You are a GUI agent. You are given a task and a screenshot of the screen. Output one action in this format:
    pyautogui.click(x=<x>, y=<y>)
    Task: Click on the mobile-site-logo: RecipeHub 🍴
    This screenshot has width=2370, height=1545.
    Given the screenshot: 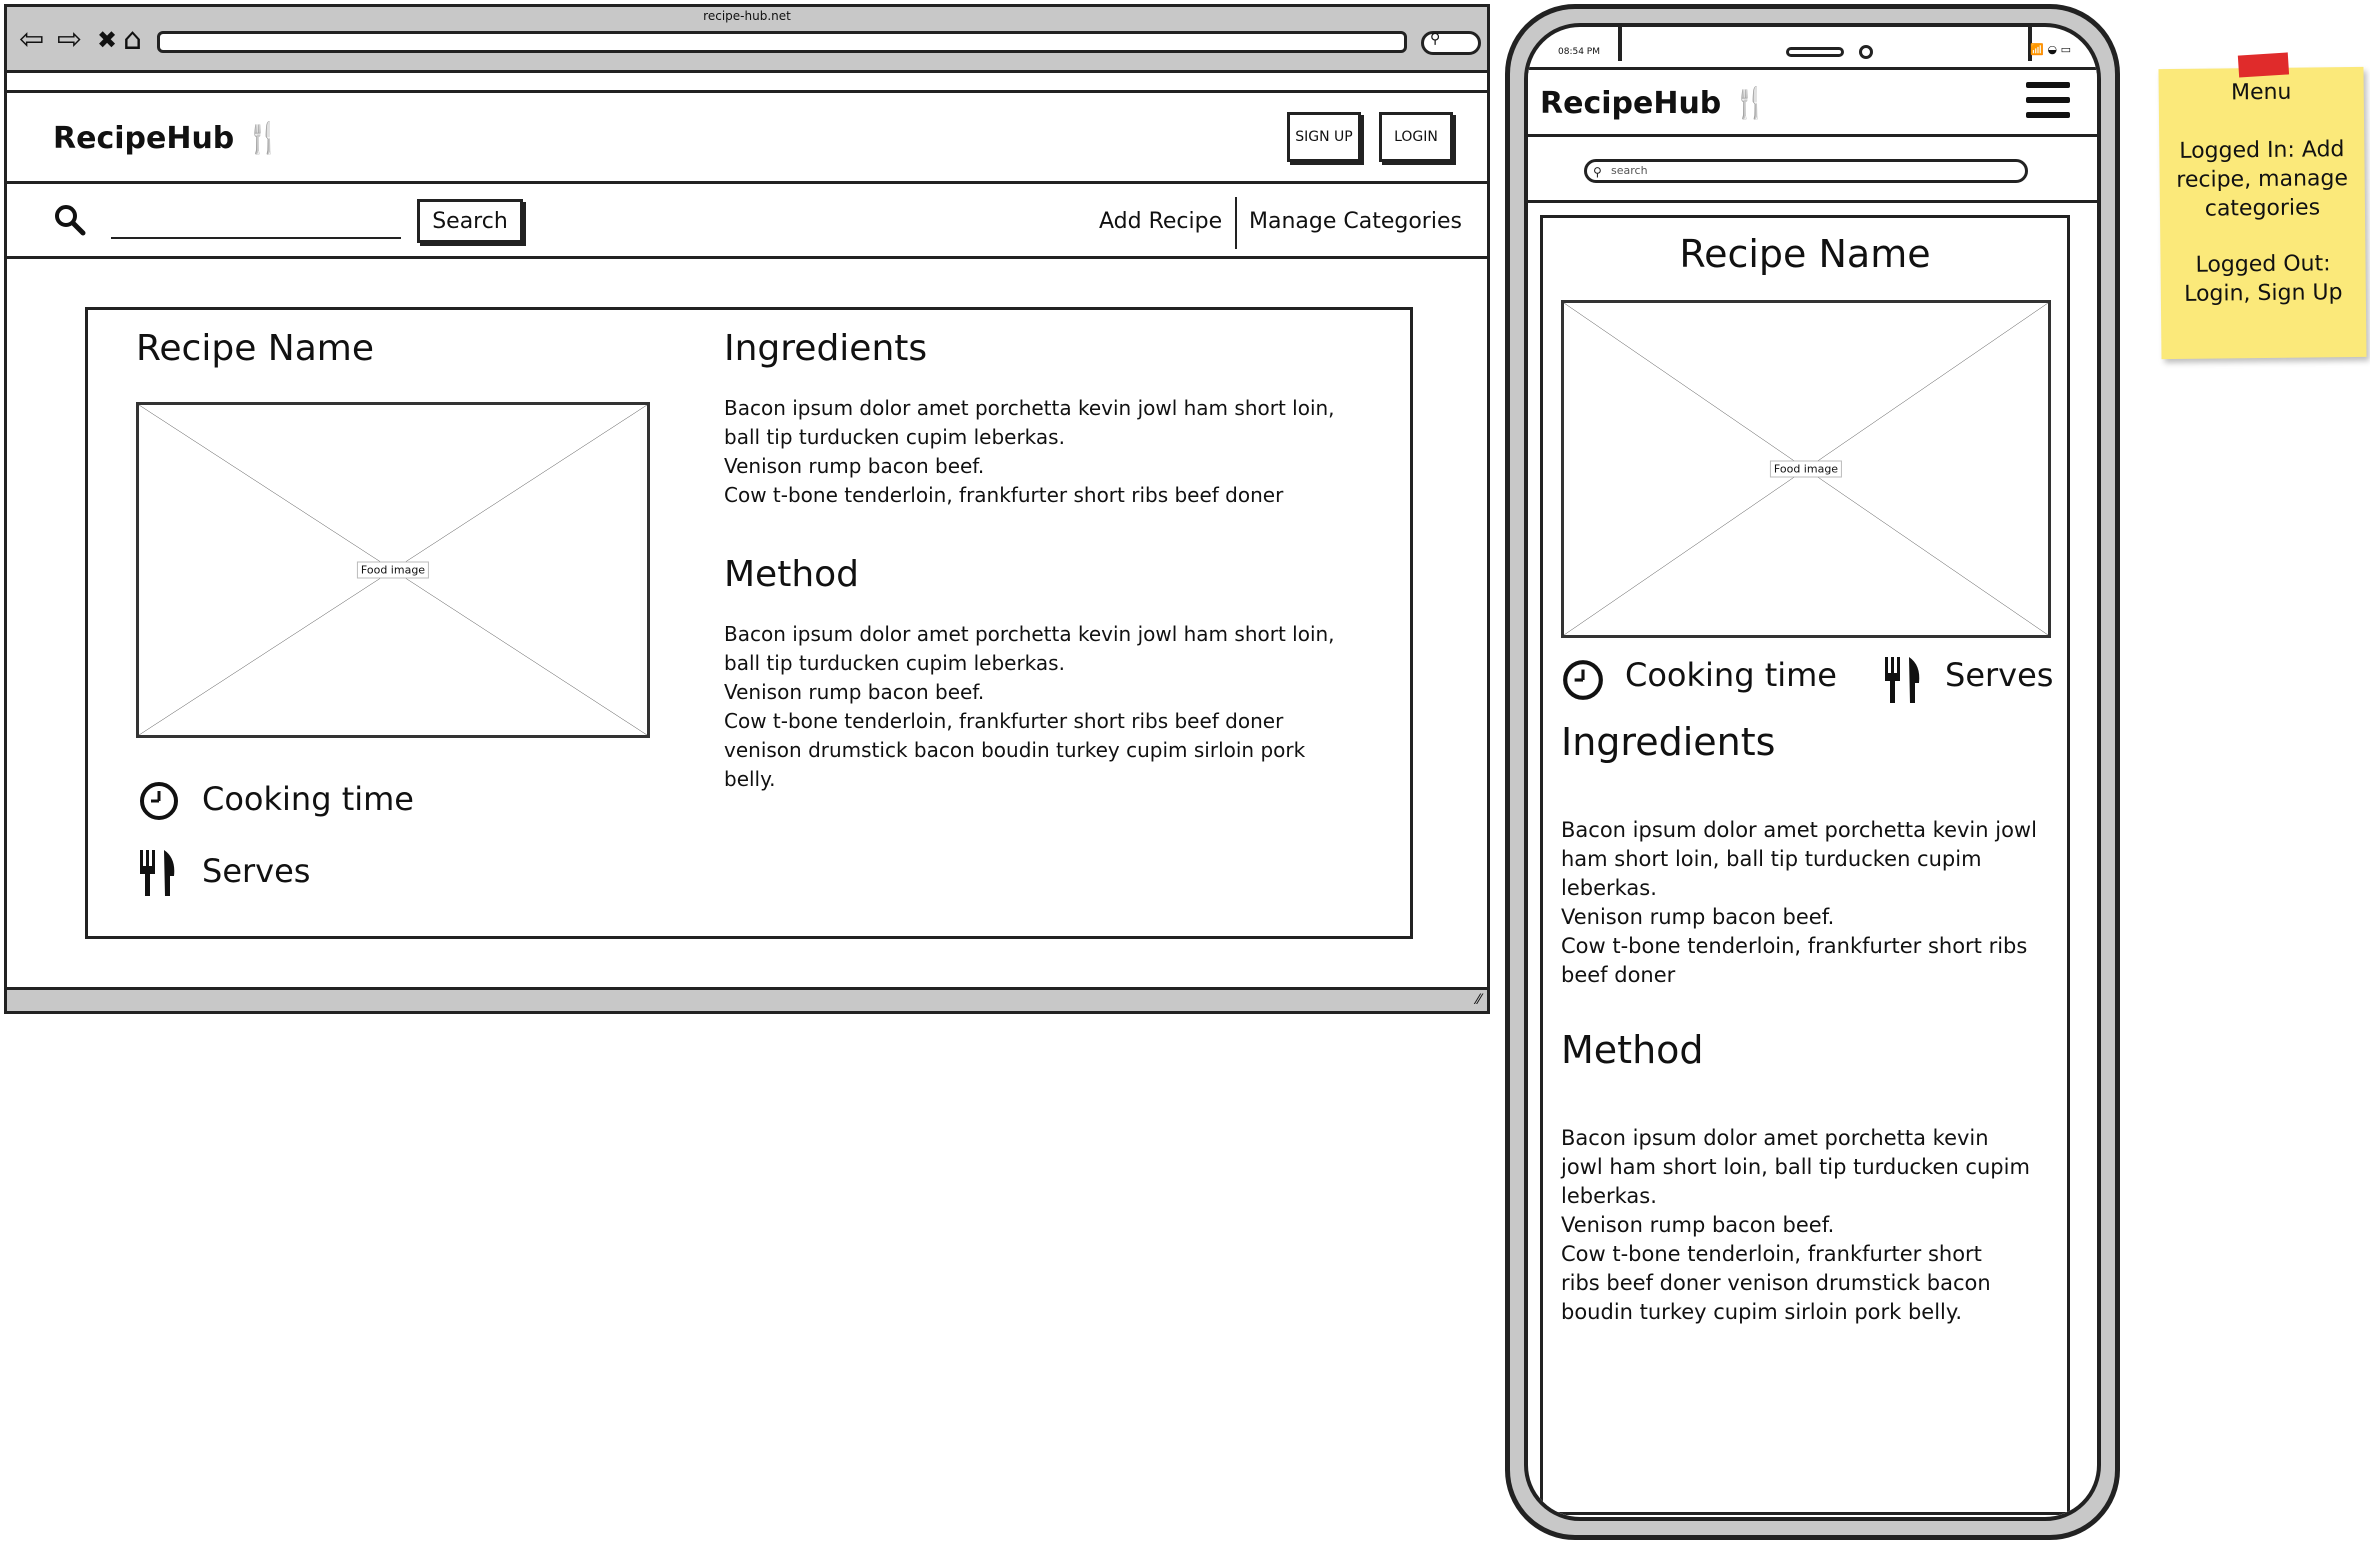 What is the action you would take?
    pyautogui.click(x=1654, y=103)
    